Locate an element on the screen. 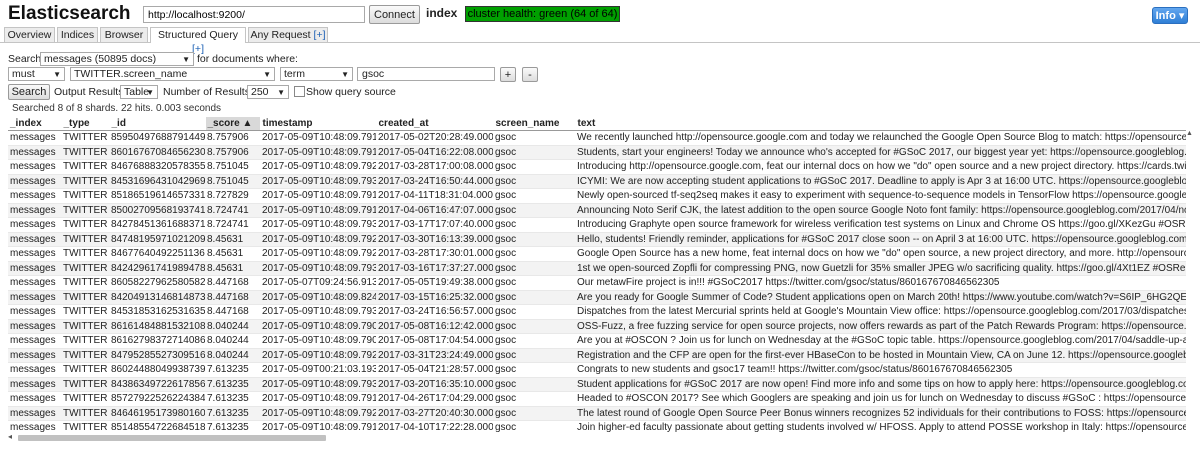 Image resolution: width=1200 pixels, height=460 pixels. table-cell: 847481959710212096 is located at coordinates (157, 239).